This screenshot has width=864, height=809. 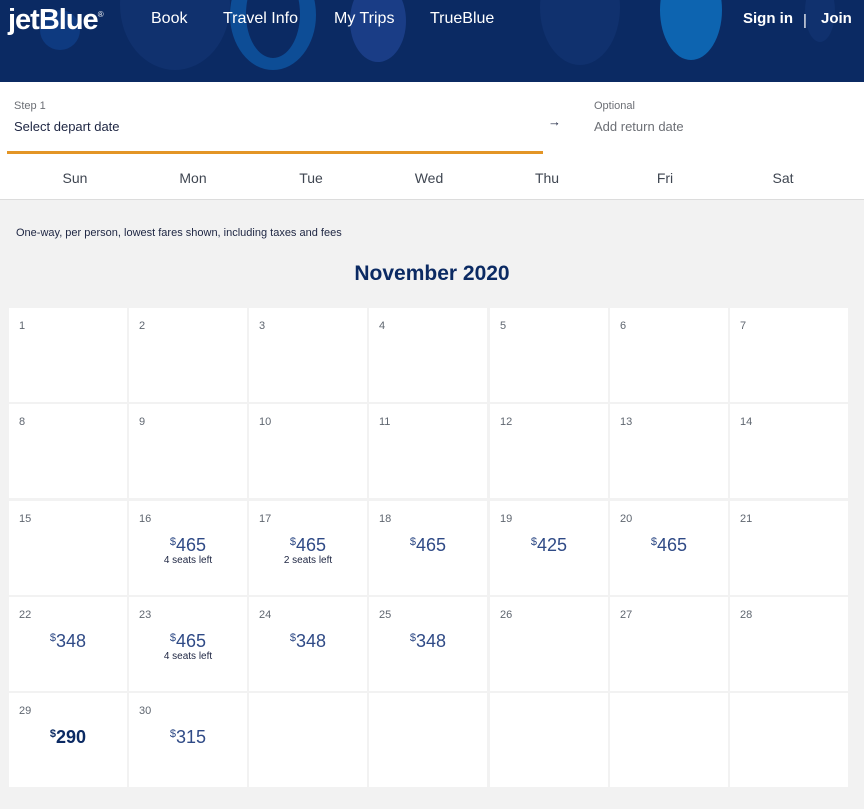 What do you see at coordinates (623, 326) in the screenshot?
I see `day-number: 6` at bounding box center [623, 326].